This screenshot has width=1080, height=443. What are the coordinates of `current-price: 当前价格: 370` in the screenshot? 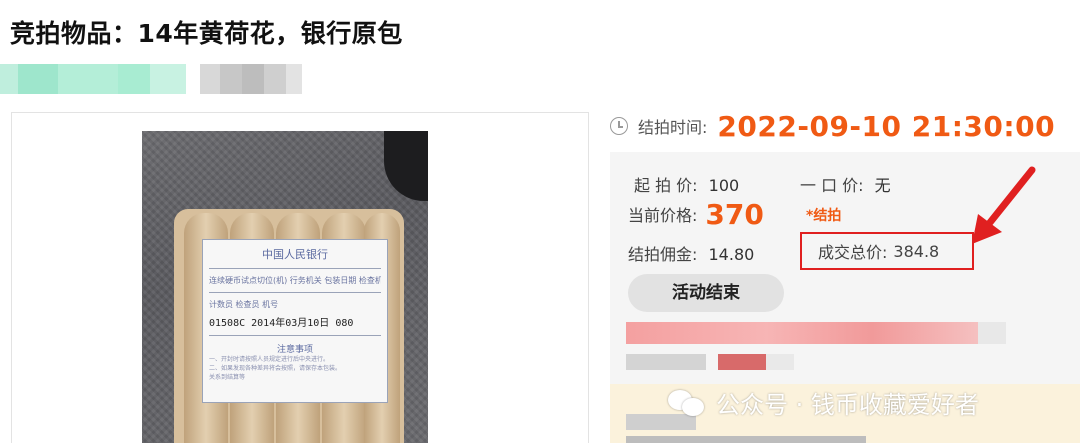 It's located at (696, 214).